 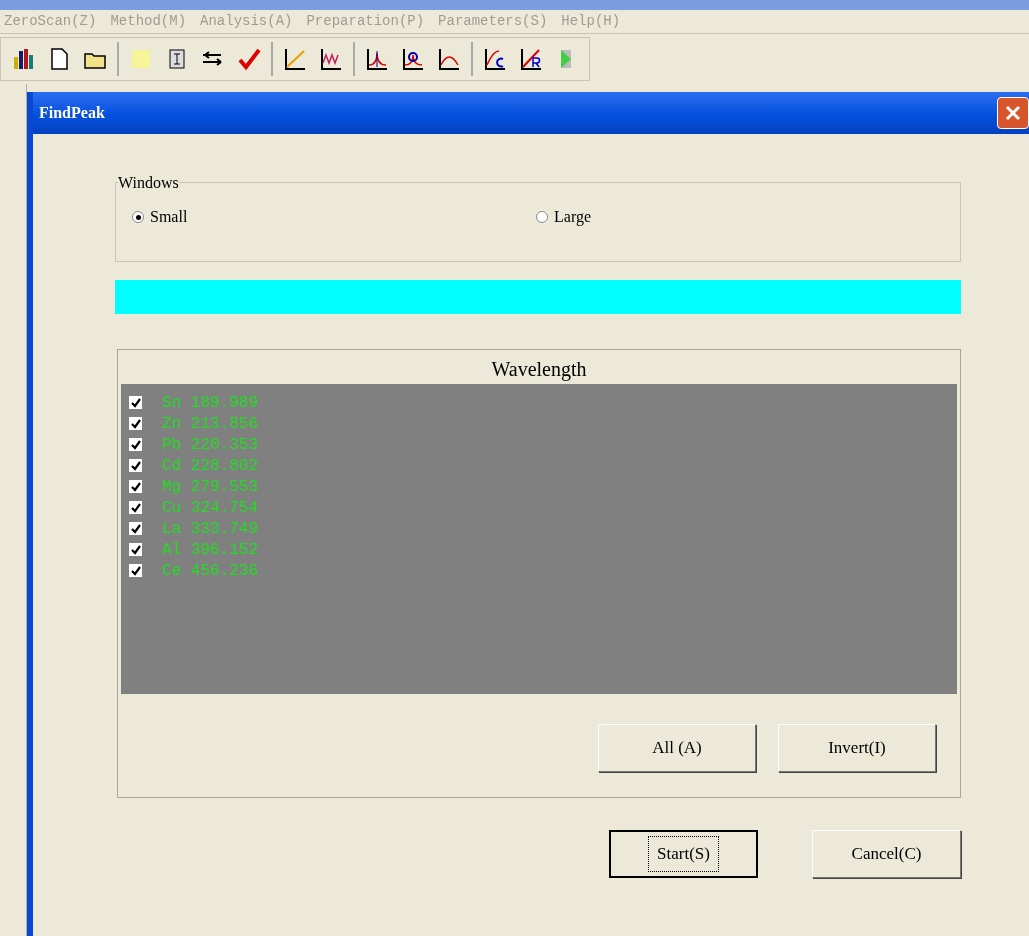 What do you see at coordinates (493, 21) in the screenshot?
I see `menu-item: Parameters(S)` at bounding box center [493, 21].